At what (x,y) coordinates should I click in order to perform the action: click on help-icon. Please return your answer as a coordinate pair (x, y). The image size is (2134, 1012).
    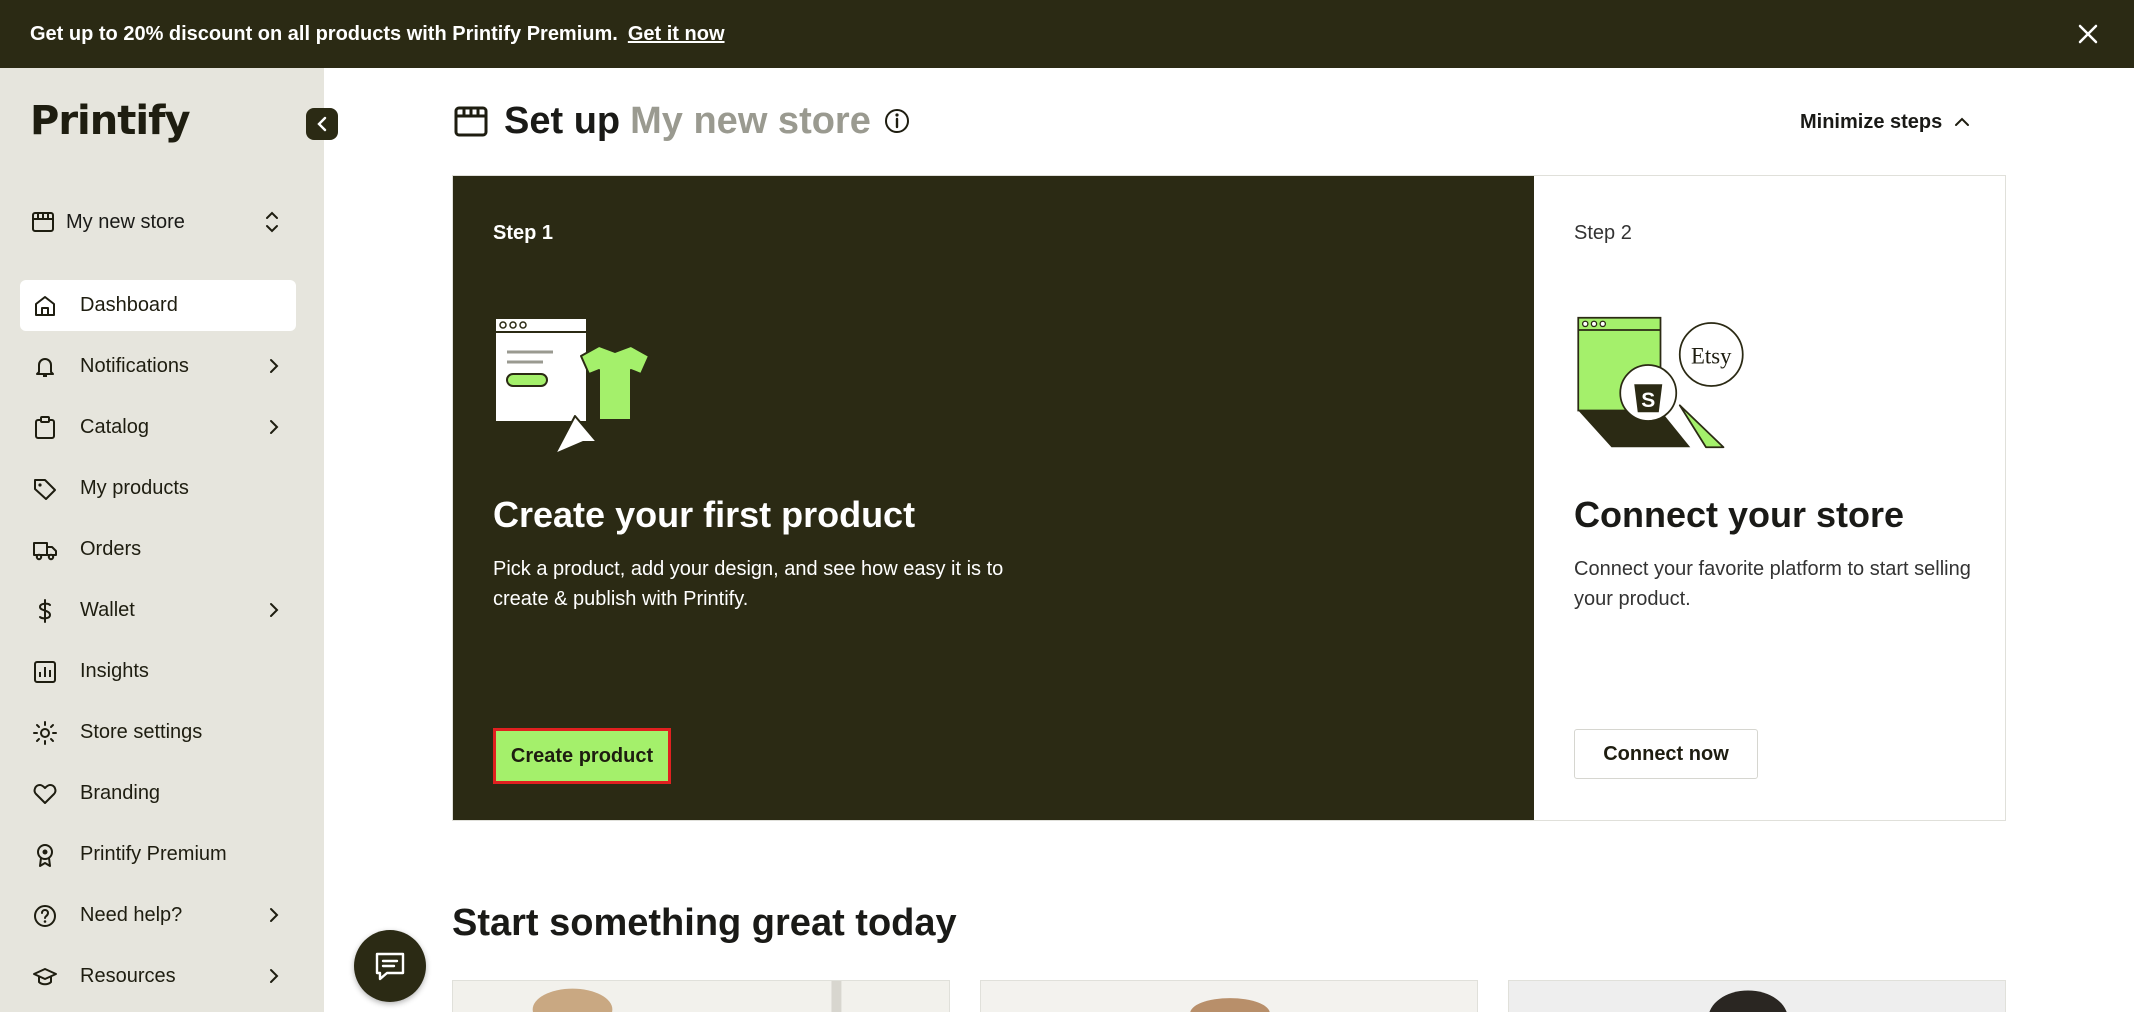
    Looking at the image, I should click on (45, 915).